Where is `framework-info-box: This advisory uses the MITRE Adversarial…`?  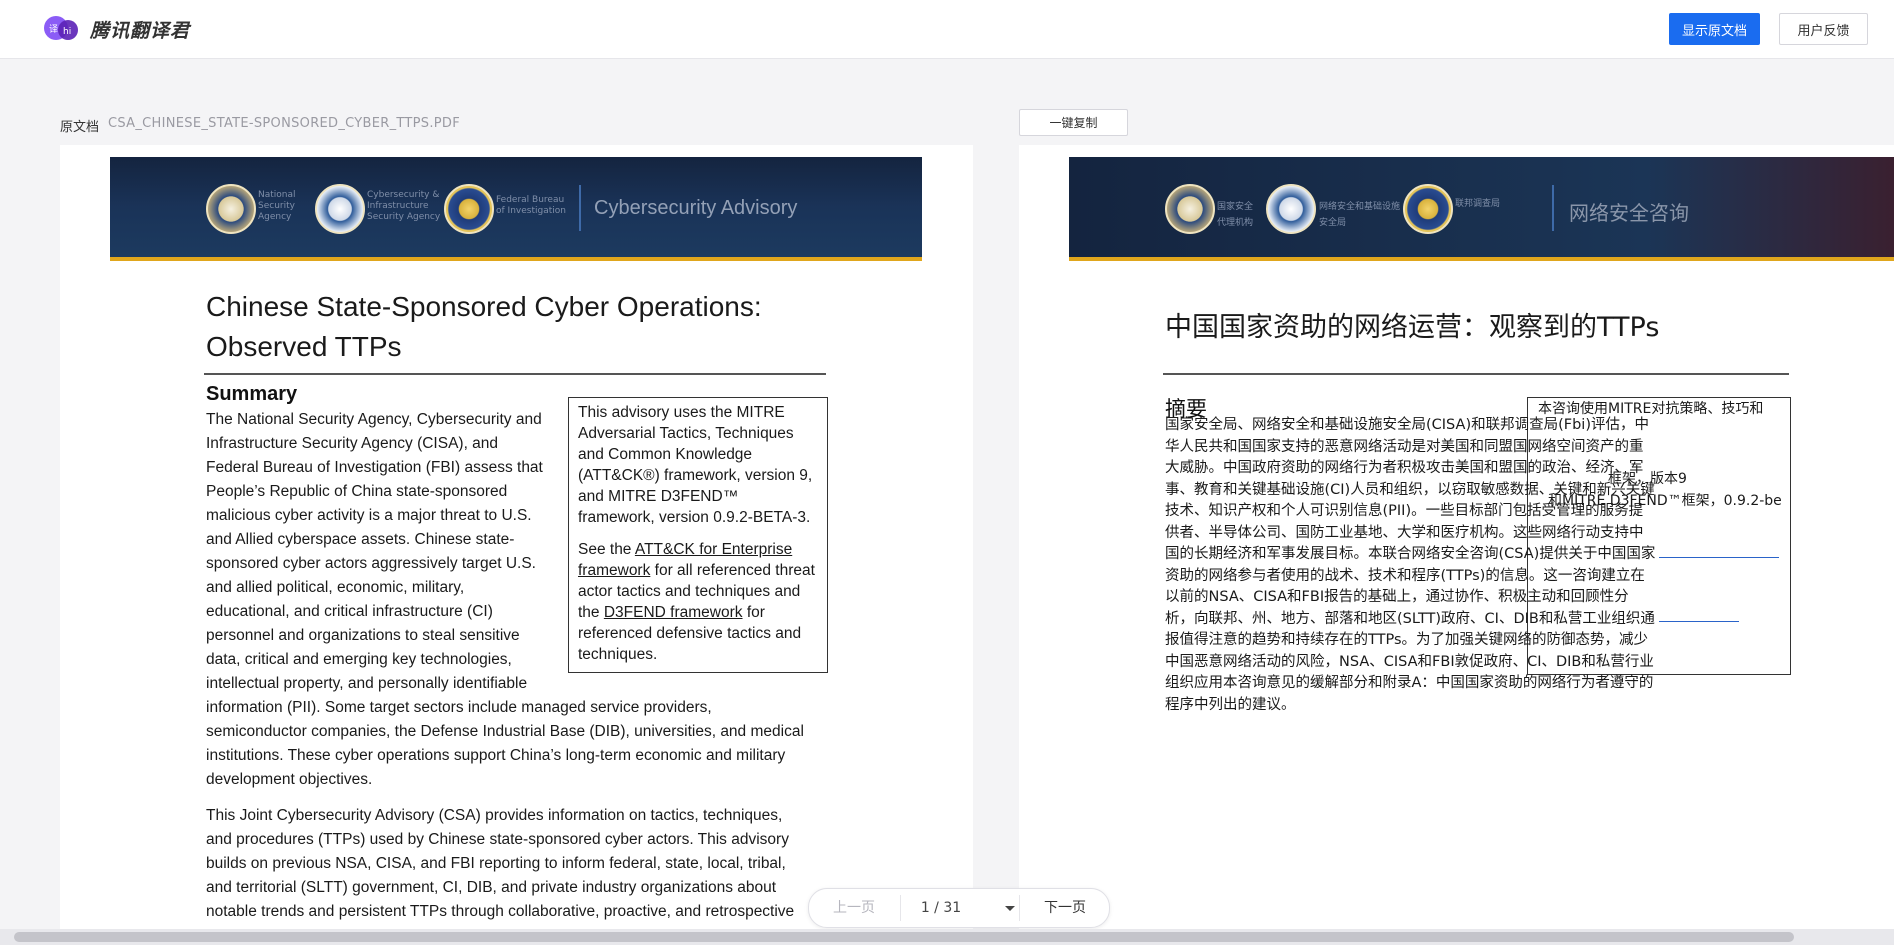 framework-info-box: This advisory uses the MITRE Adversarial… is located at coordinates (698, 535).